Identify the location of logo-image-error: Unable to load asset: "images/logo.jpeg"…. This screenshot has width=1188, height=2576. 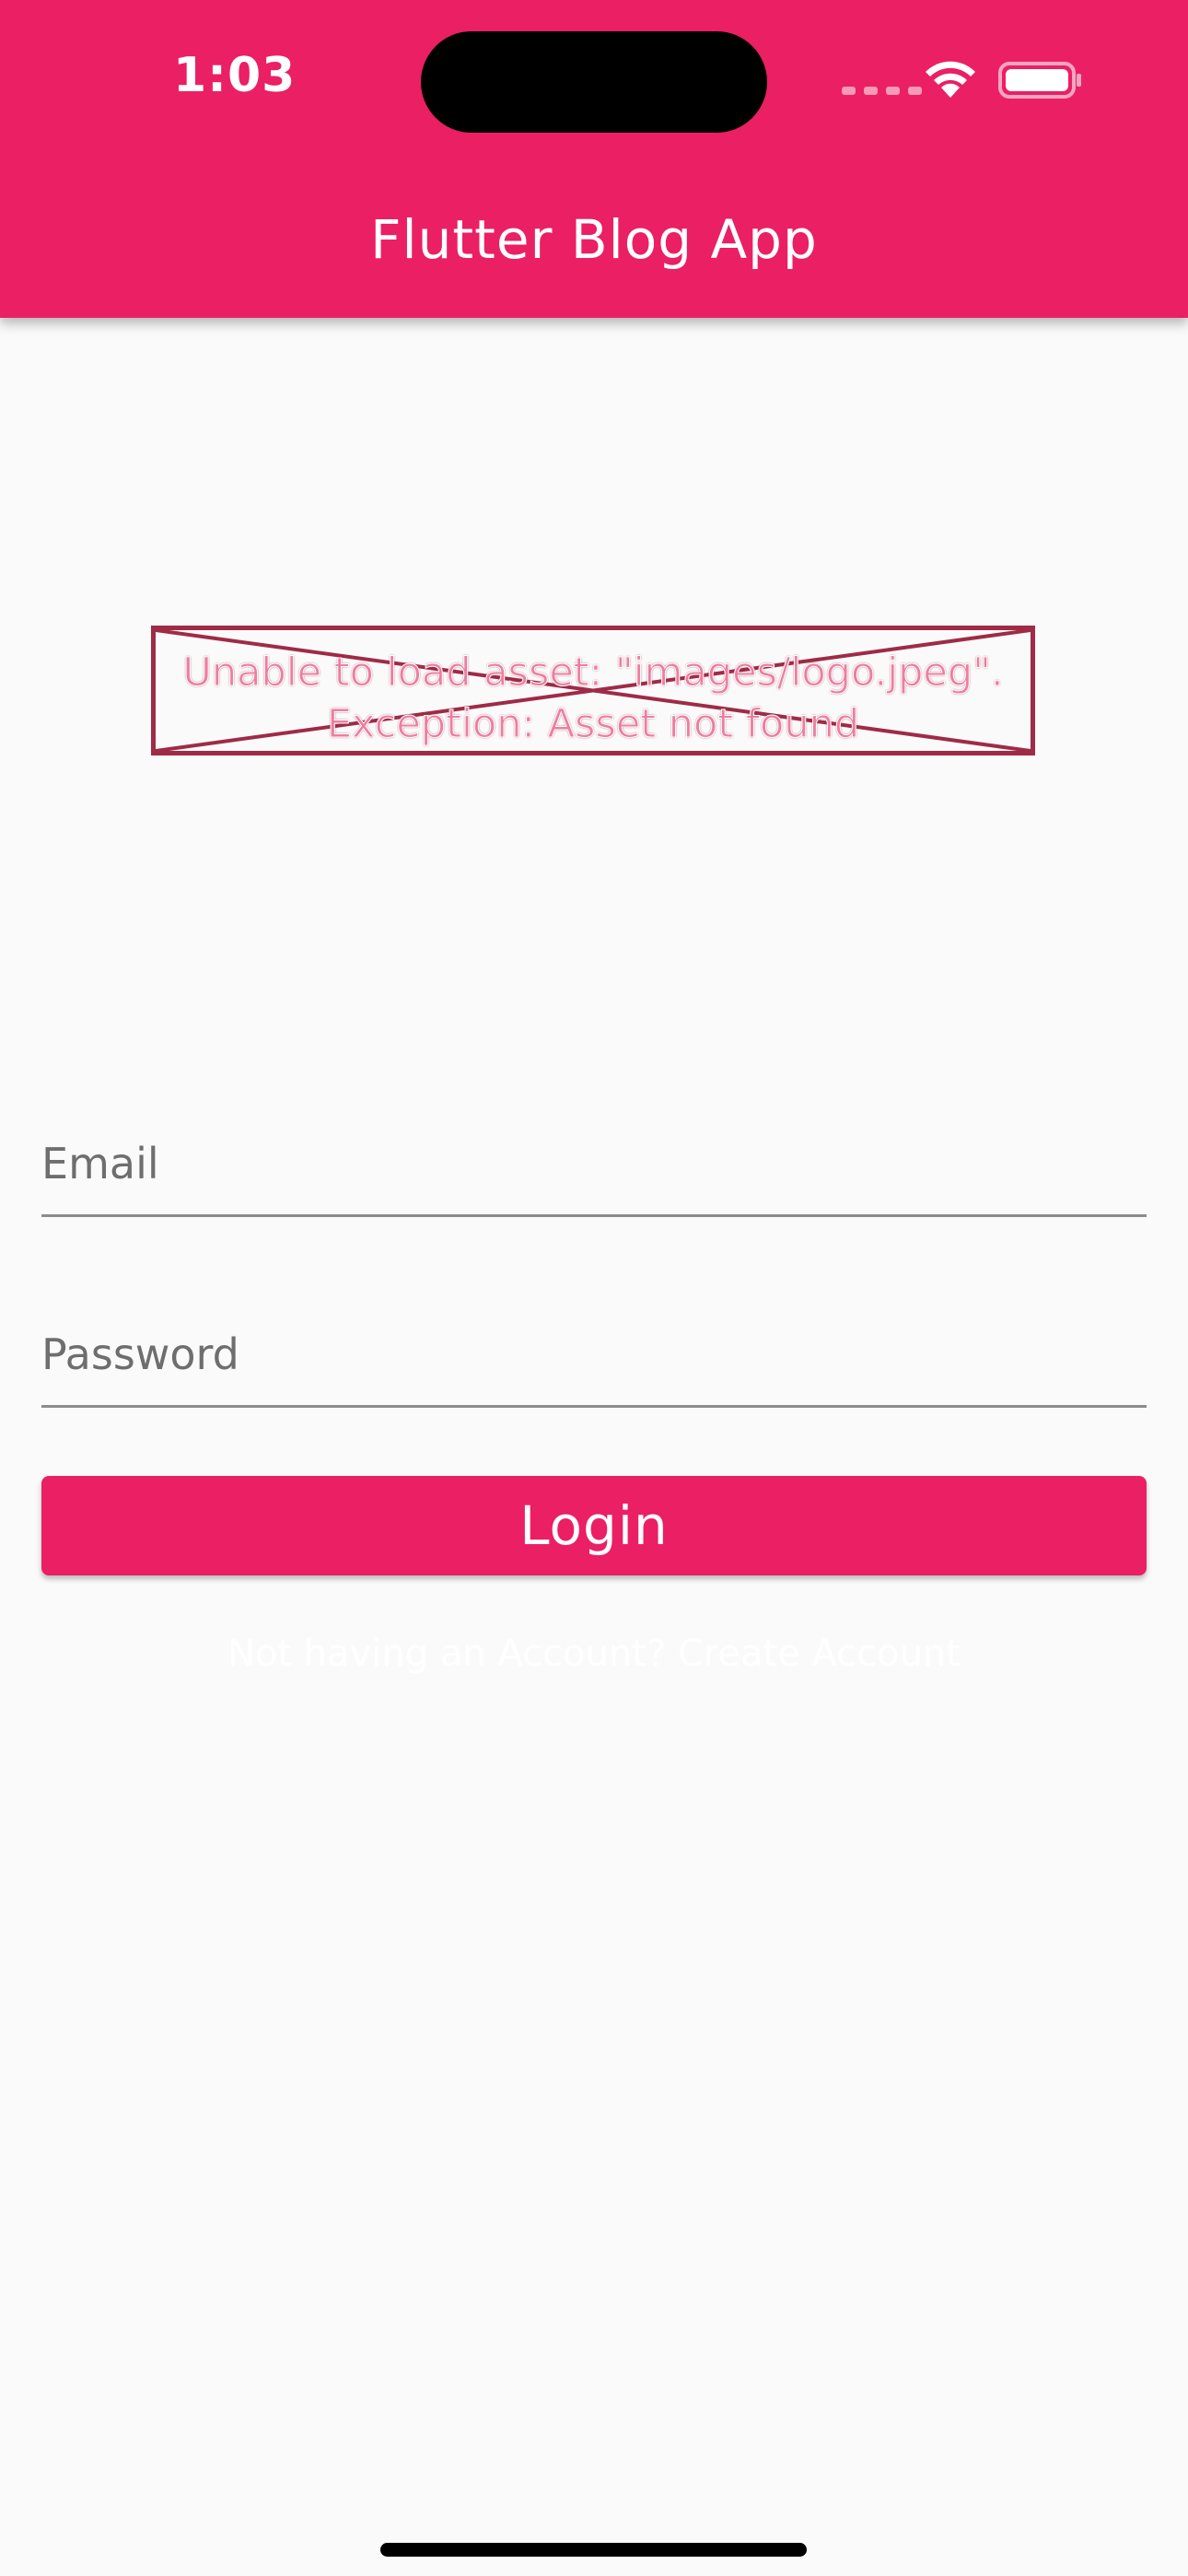
(593, 690).